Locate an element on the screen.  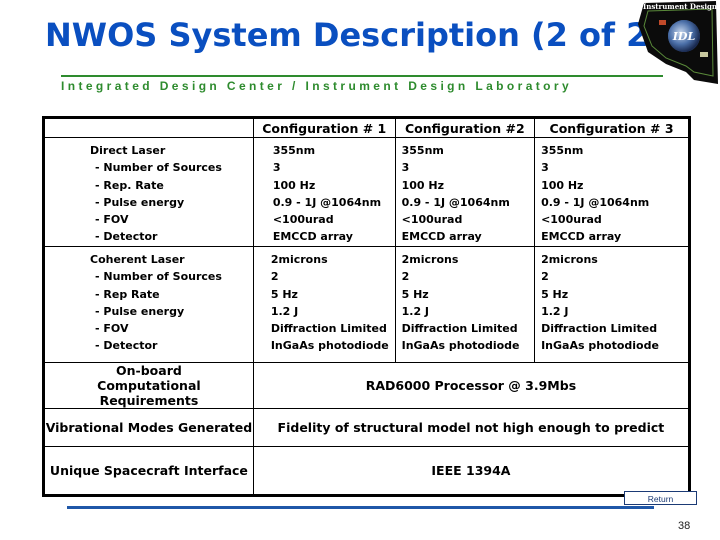
svg-text: IDL is located at coordinates (684, 36).